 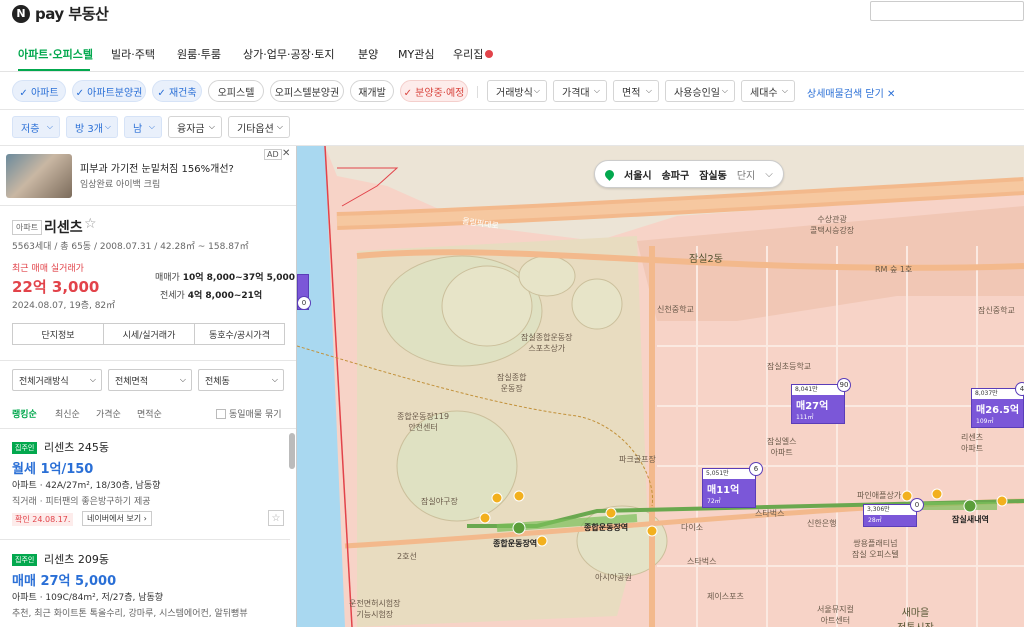 I want to click on recent-trade-label: 최근 매매 실거래가, so click(x=48, y=269).